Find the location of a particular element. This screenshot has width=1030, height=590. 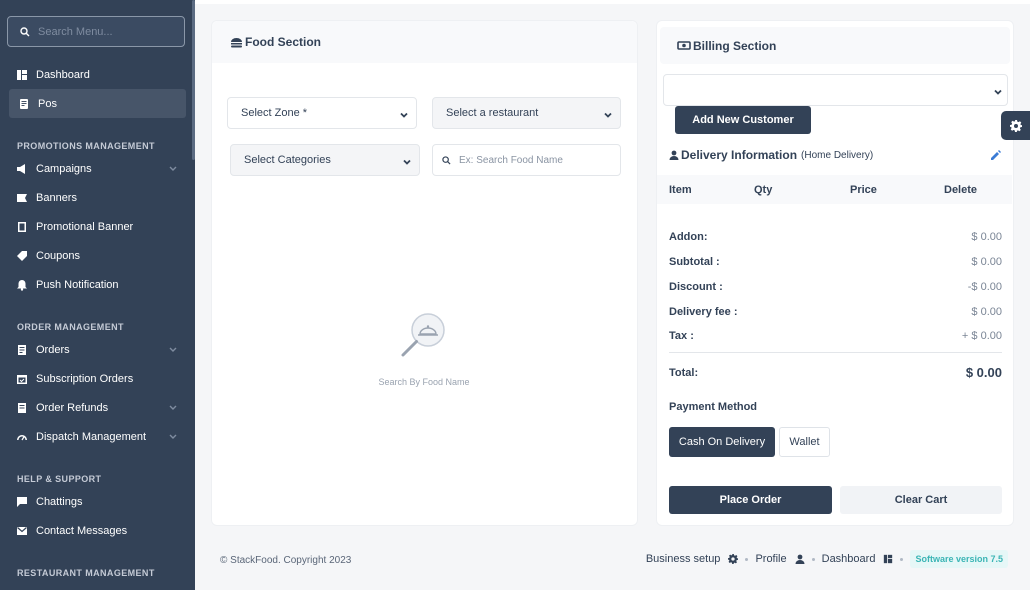

settings-toggle is located at coordinates (1015, 125).